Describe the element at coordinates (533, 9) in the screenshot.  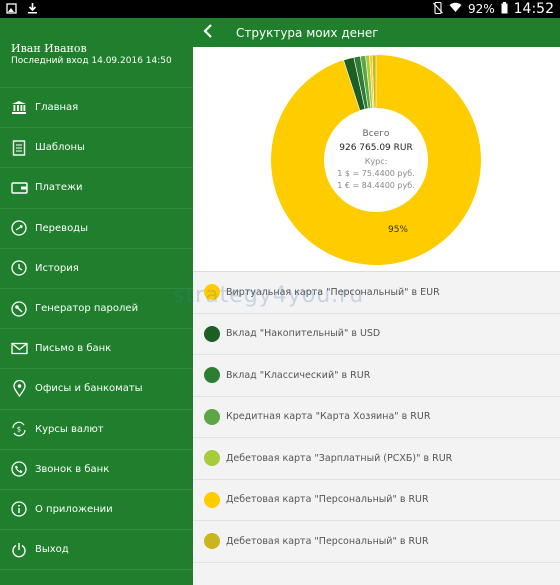
I see `clock-time: 14:52` at that location.